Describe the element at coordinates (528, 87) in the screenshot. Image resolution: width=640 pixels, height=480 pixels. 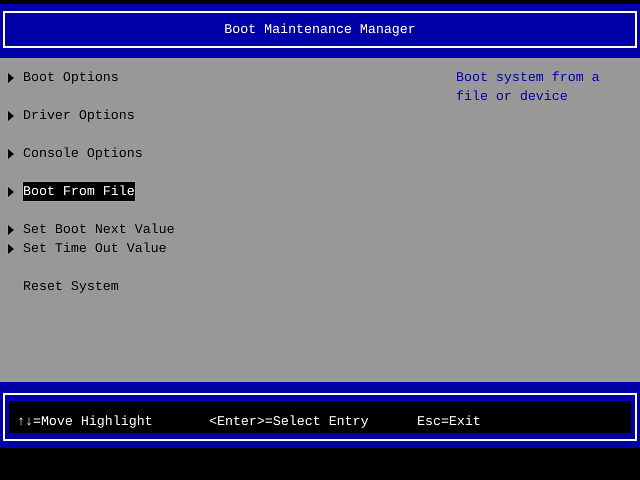
I see `help-text: Boot system from a file or device` at that location.